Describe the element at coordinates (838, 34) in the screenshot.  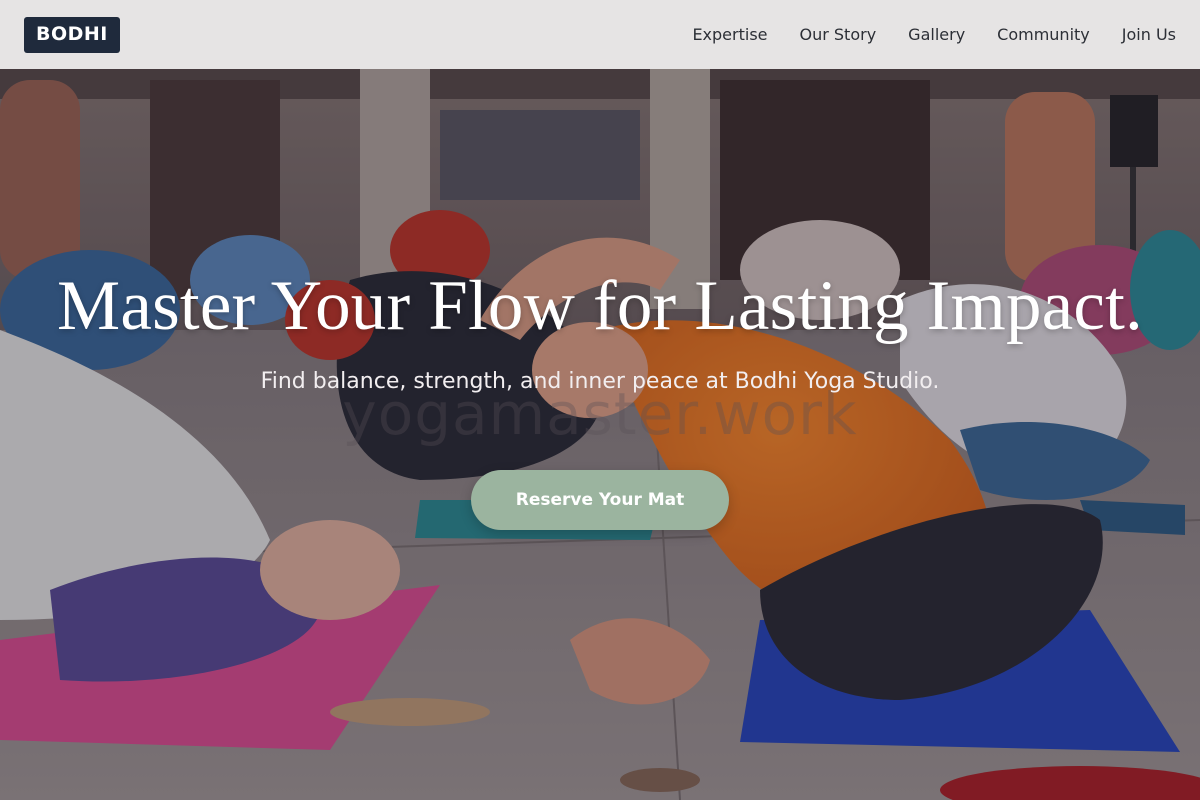
I see `nav-link-our-story: Our Story` at that location.